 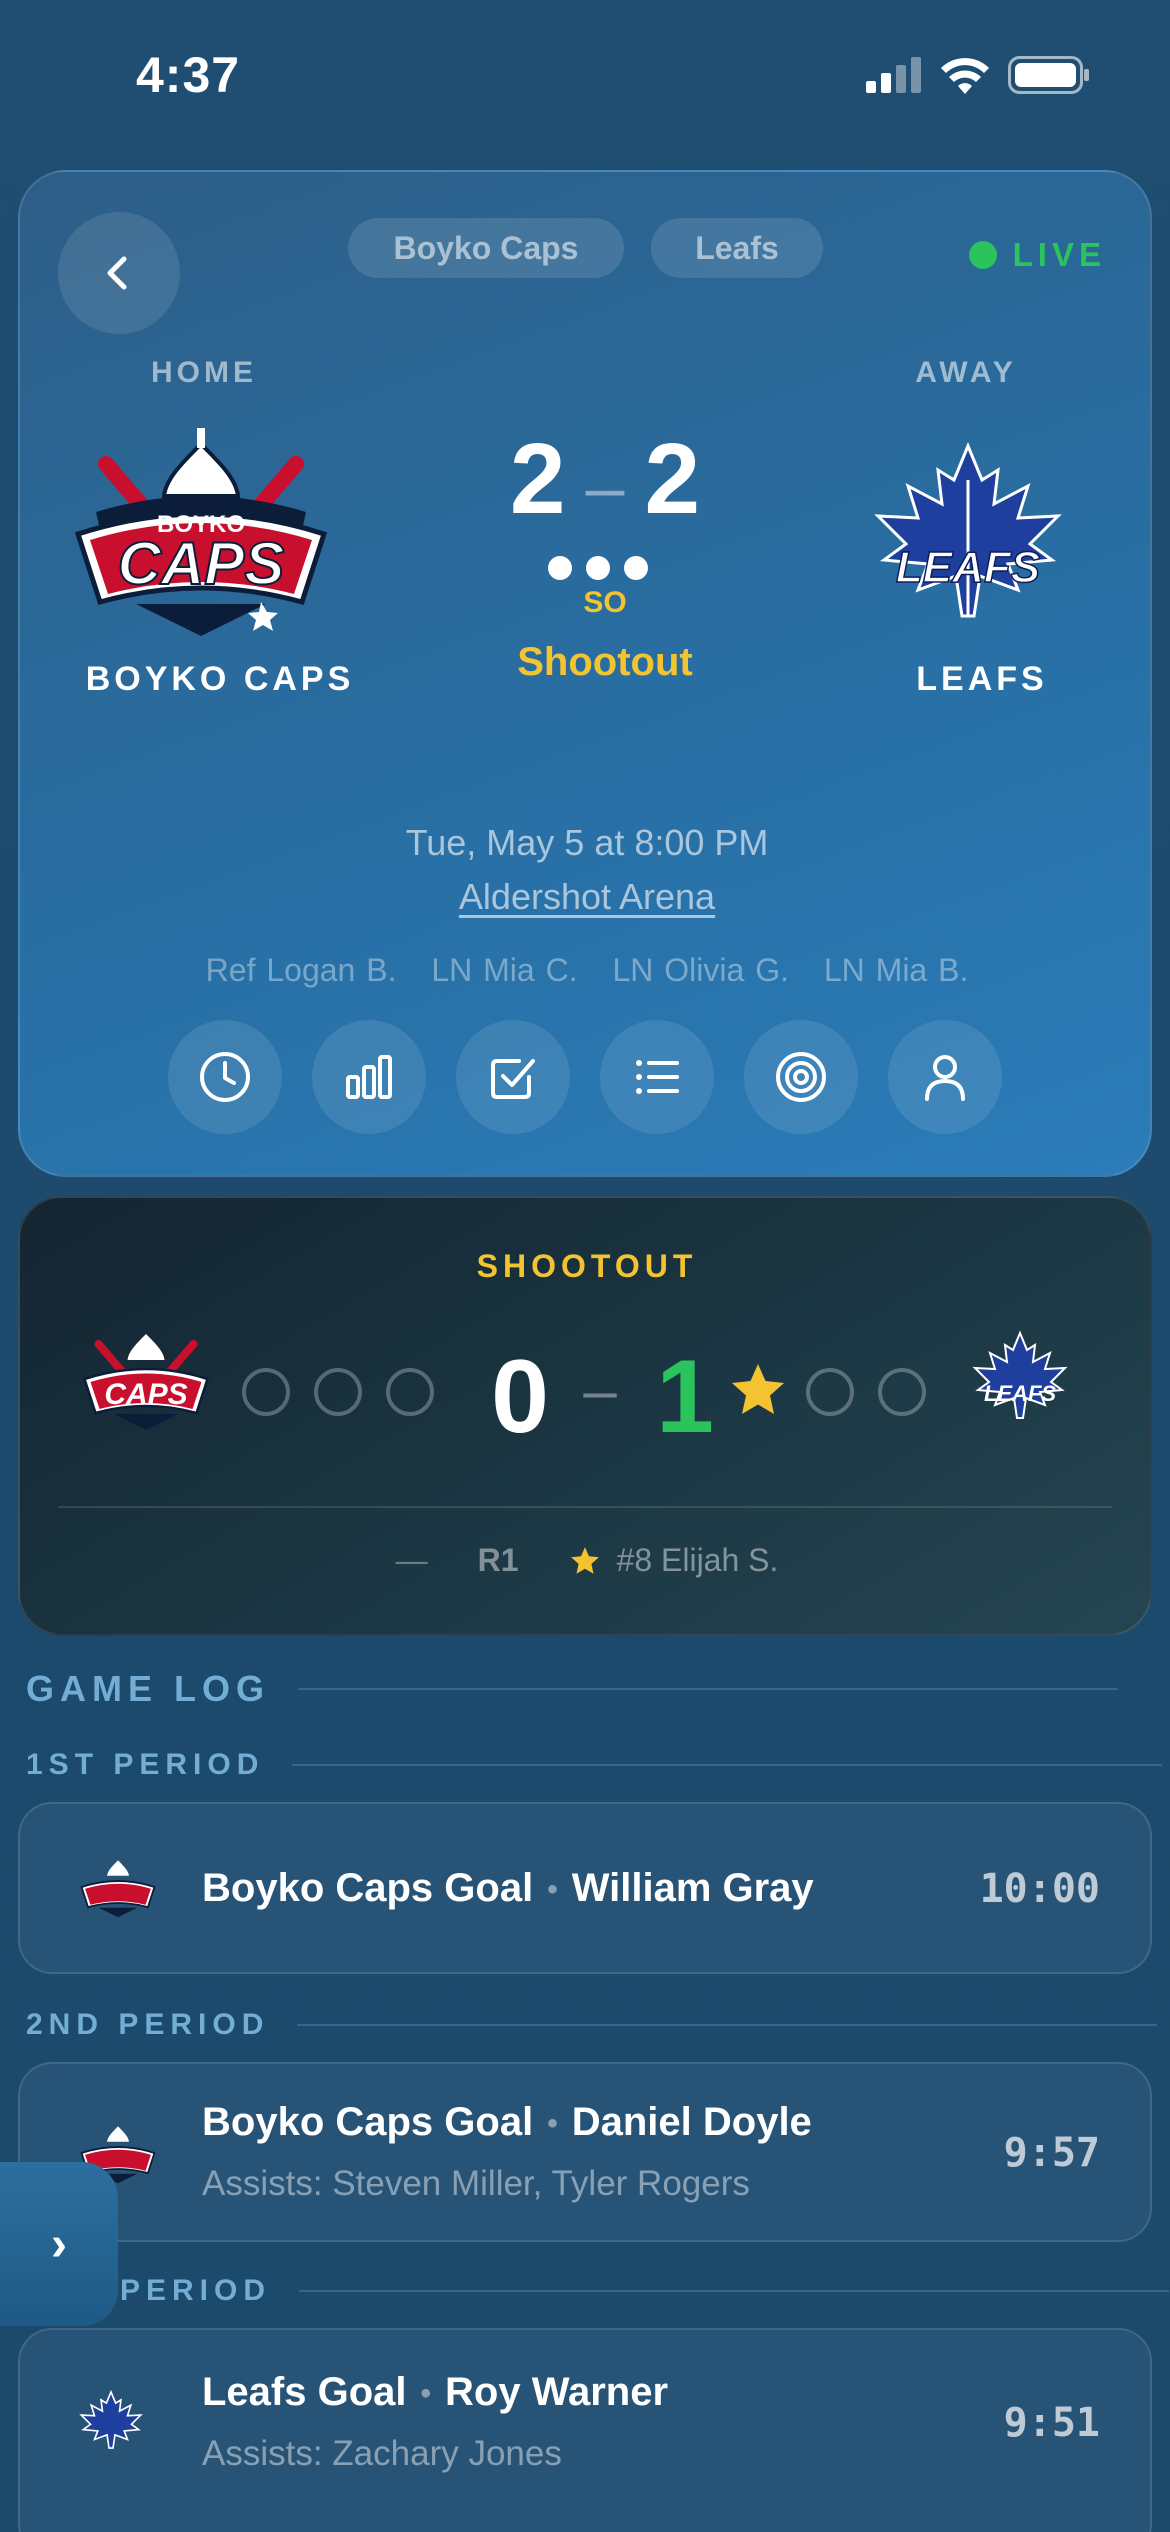 I want to click on shootout-home-score: 0, so click(x=520, y=1397).